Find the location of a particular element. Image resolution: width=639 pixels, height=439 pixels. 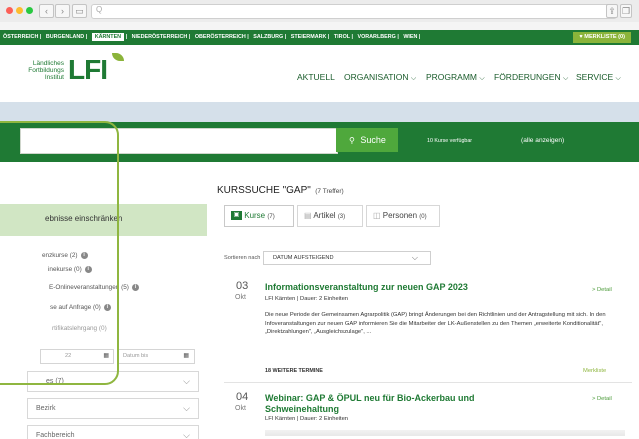

minimize-window-dot is located at coordinates (19, 10).